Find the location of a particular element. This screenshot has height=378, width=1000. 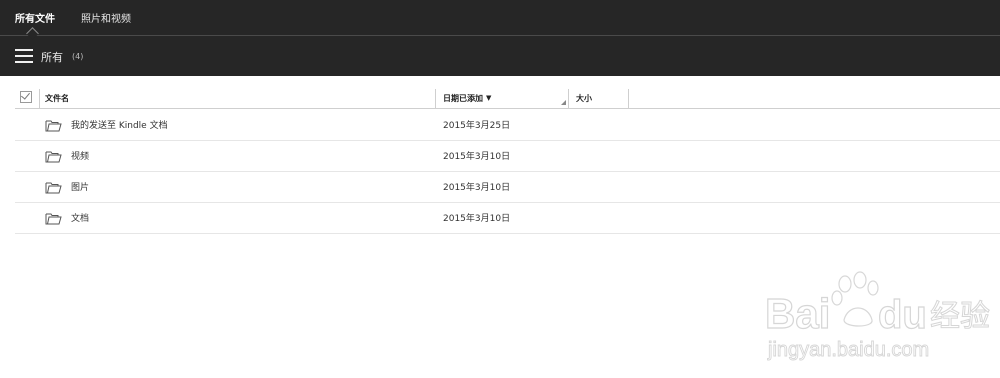

svg-text: 经验 is located at coordinates (960, 316).